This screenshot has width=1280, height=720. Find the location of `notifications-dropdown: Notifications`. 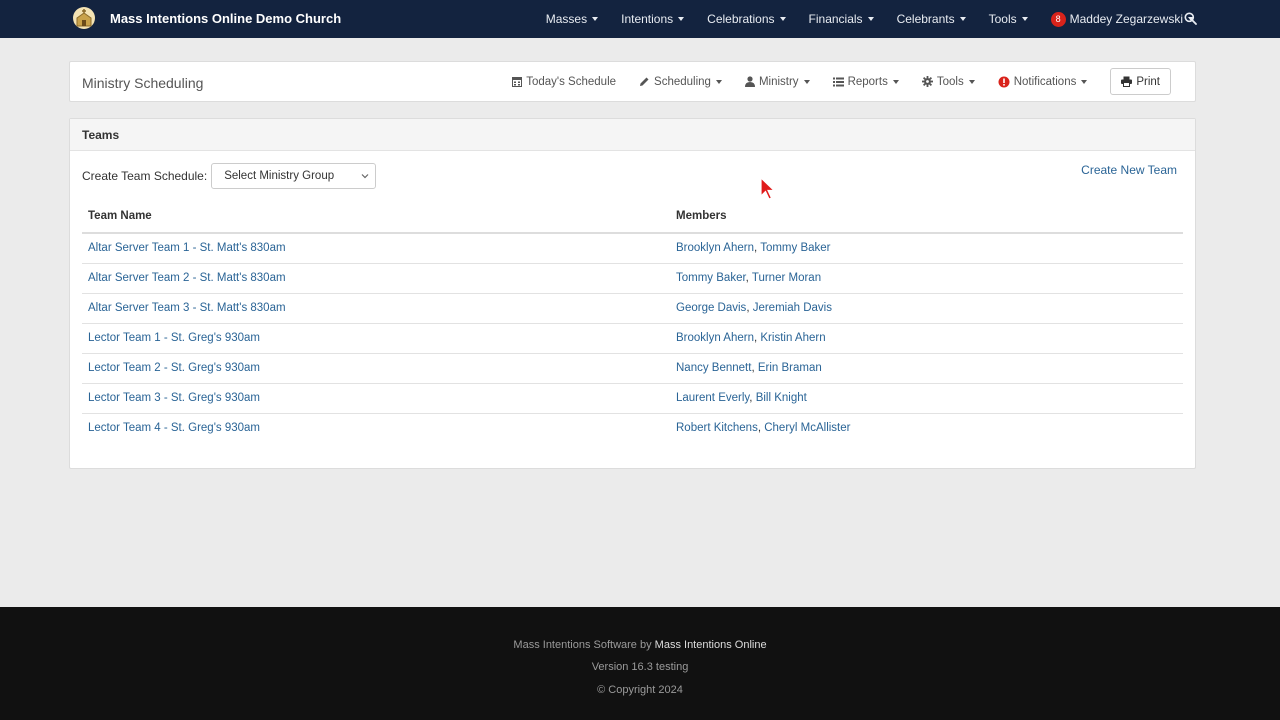

notifications-dropdown: Notifications is located at coordinates (1043, 82).